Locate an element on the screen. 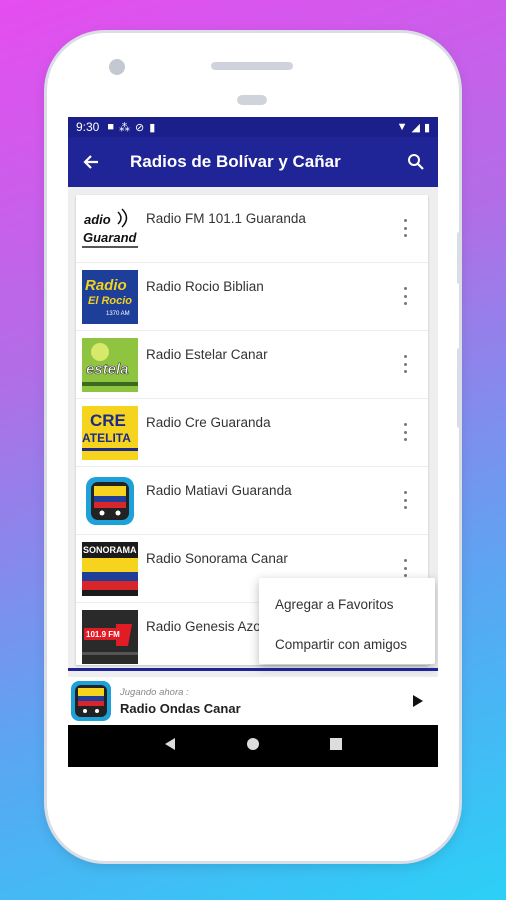 This screenshot has width=506, height=900. now-playing-logo is located at coordinates (91, 701).